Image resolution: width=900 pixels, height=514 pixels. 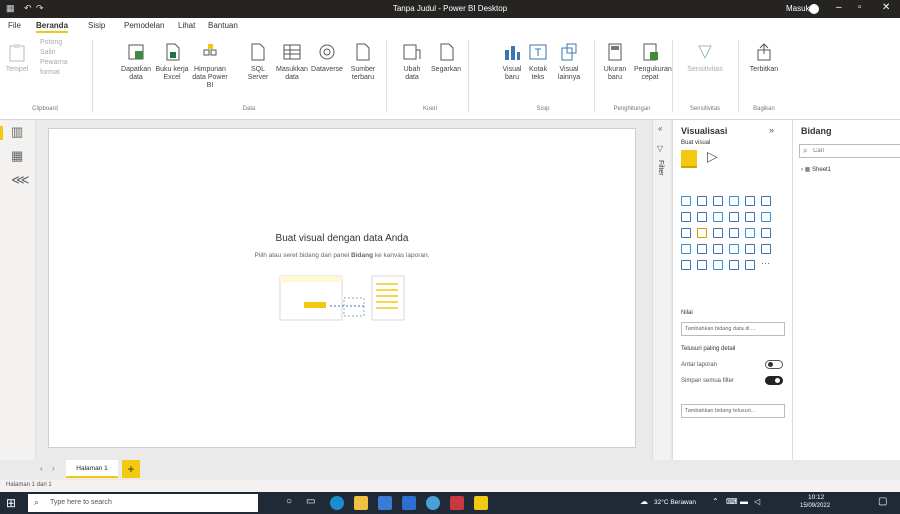 I want to click on tab-view: Lihat, so click(x=186, y=25).